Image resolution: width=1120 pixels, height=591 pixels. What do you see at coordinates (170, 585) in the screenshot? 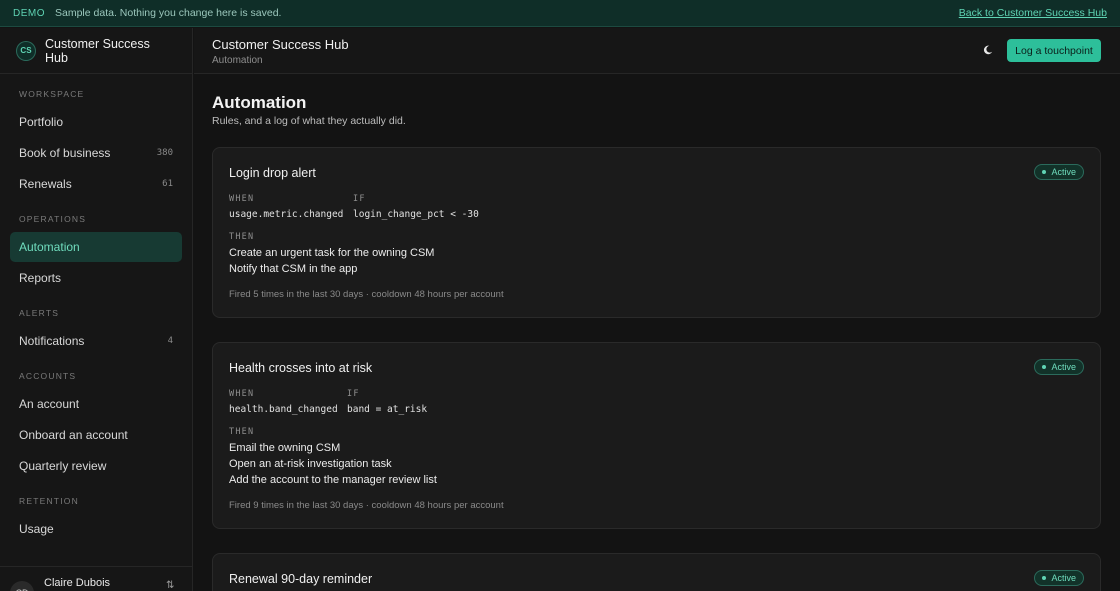
I see `switch-icon: ⇅` at bounding box center [170, 585].